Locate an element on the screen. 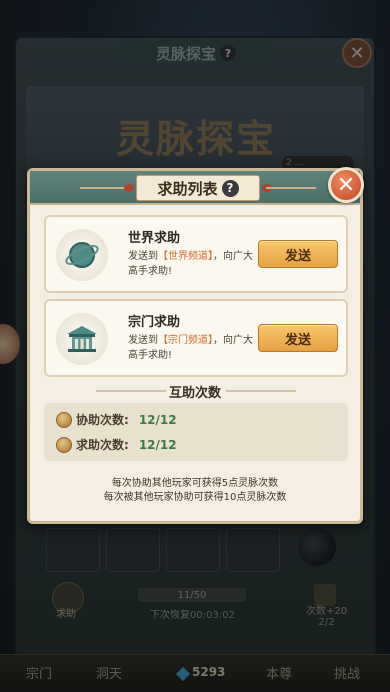  header-knot-icon is located at coordinates (129, 188).